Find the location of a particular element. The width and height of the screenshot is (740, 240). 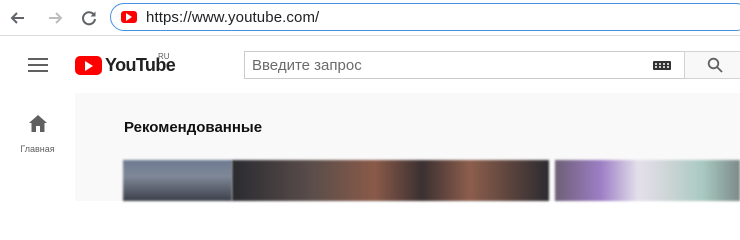

search-box is located at coordinates (464, 65).